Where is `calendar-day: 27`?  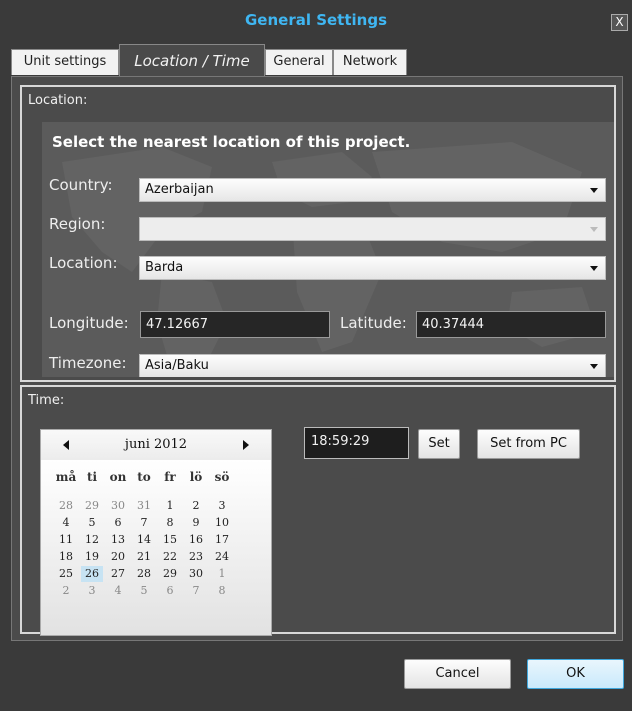 calendar-day: 27 is located at coordinates (118, 574).